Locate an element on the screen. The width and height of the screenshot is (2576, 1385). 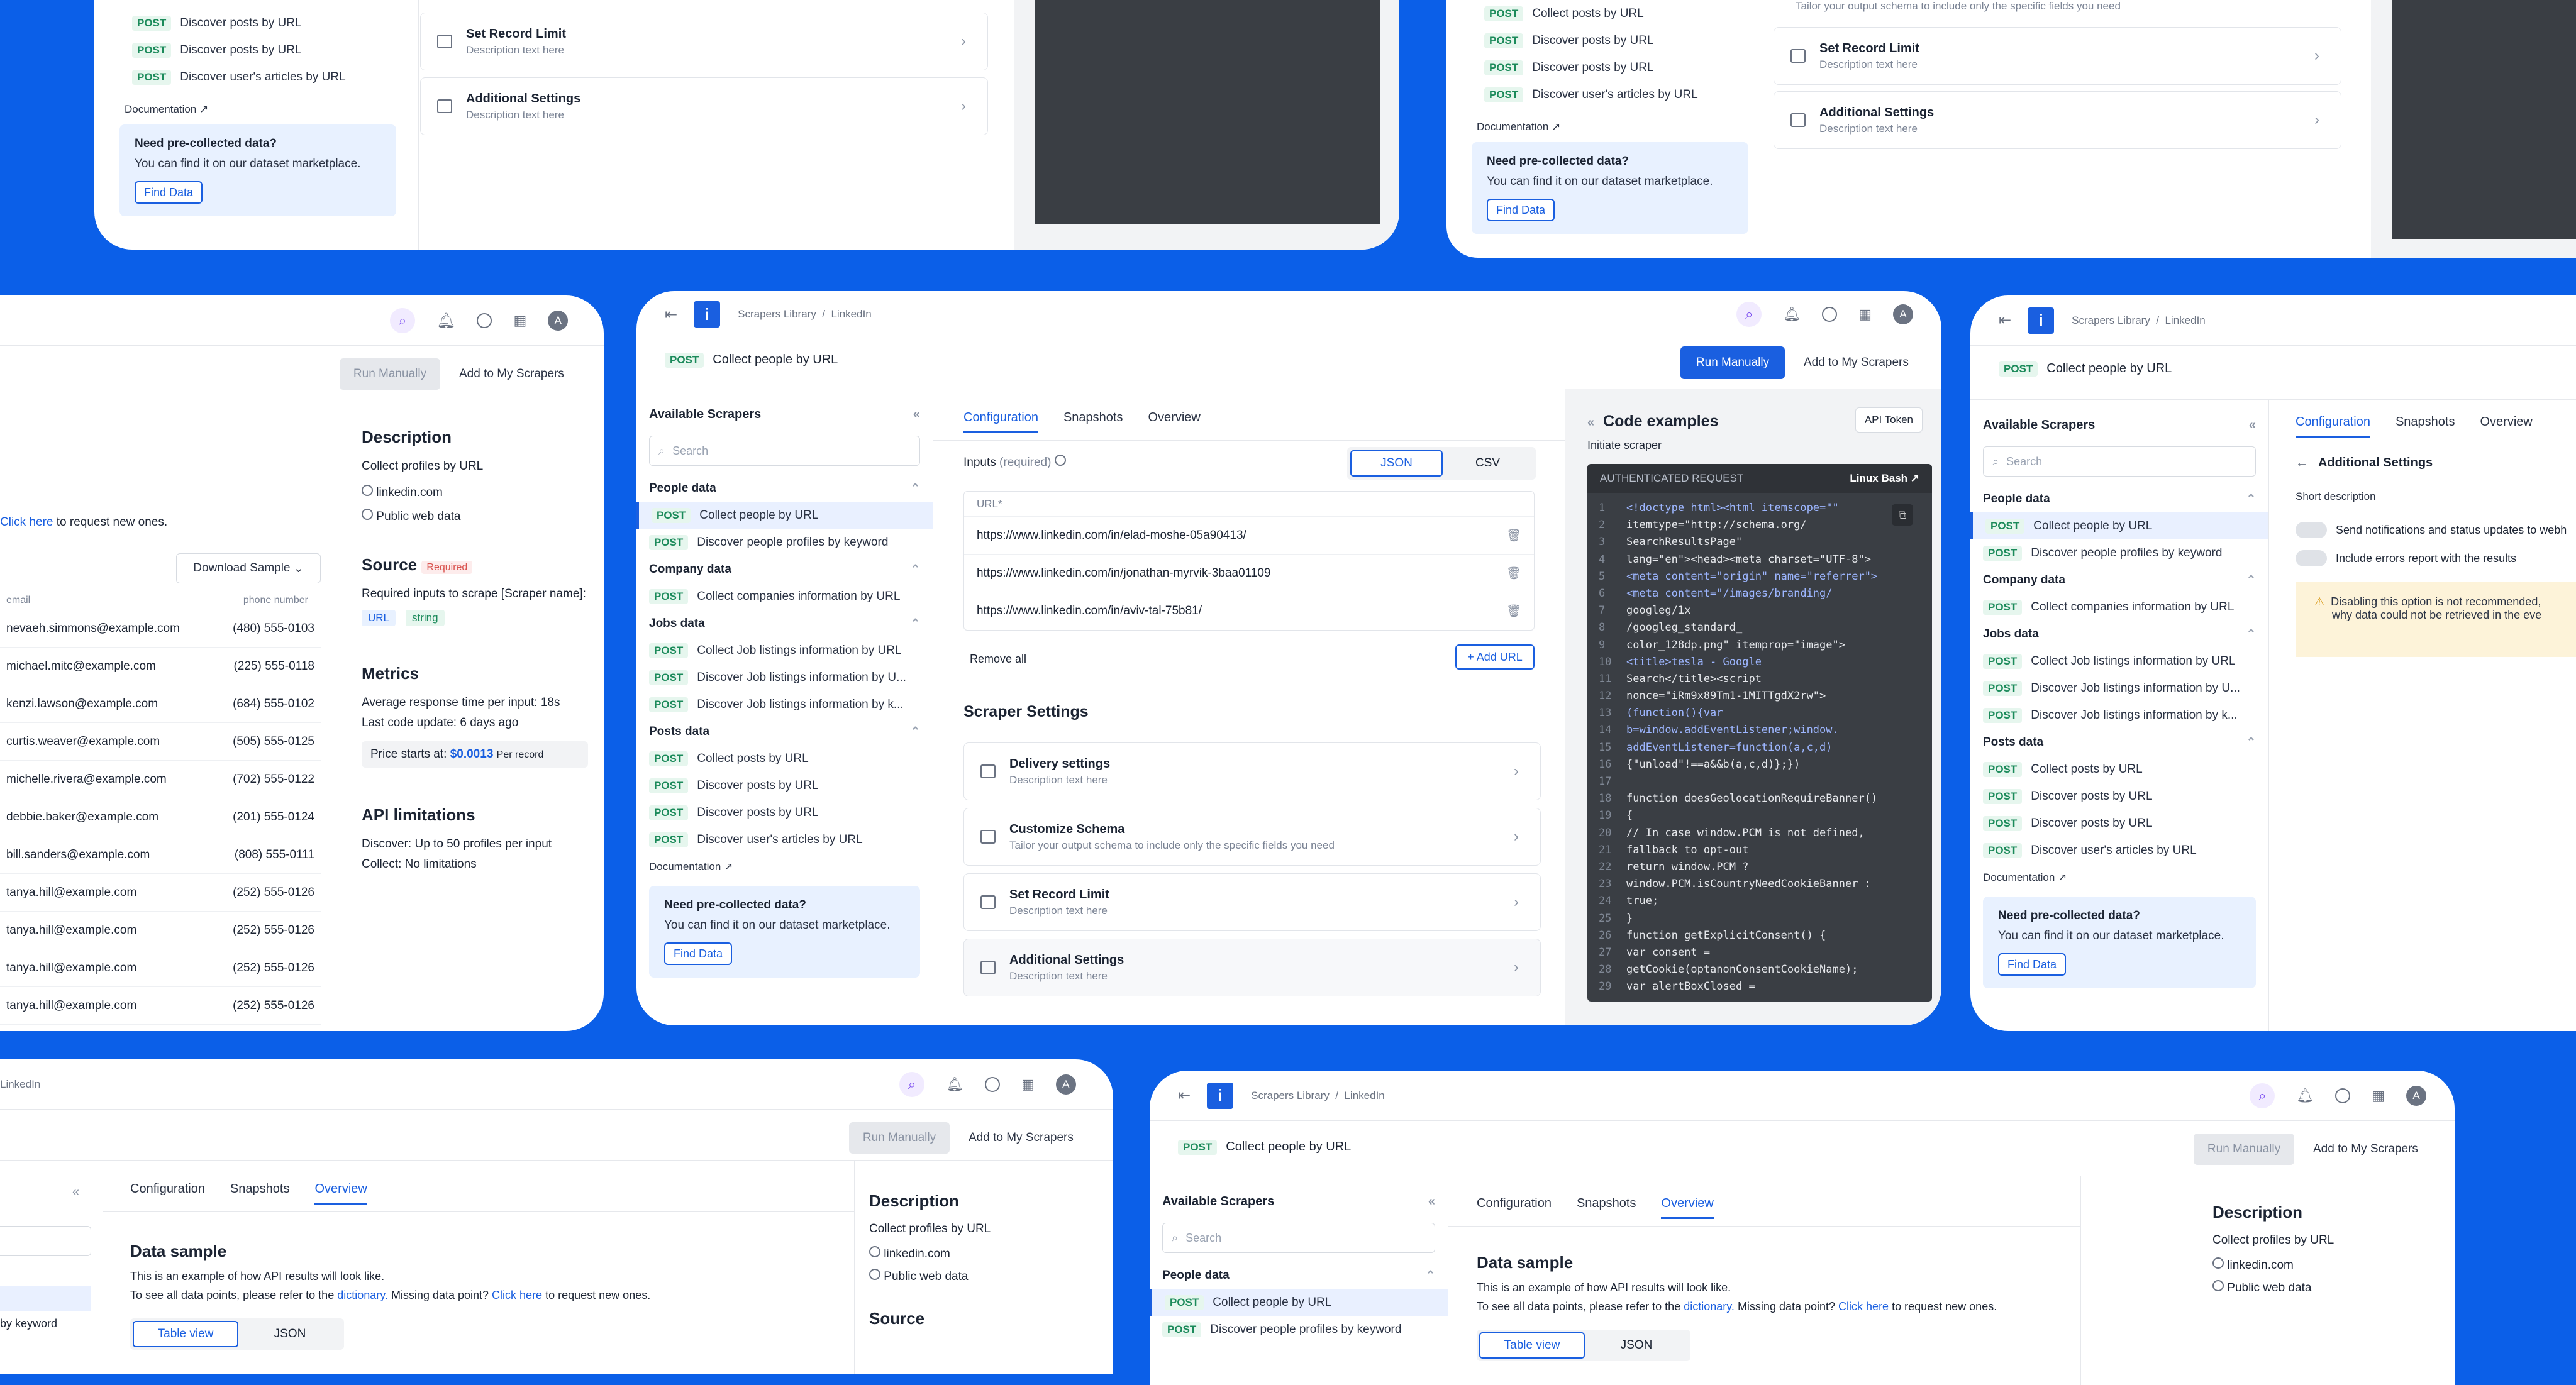
table-view-tab: Table view is located at coordinates (185, 1334).